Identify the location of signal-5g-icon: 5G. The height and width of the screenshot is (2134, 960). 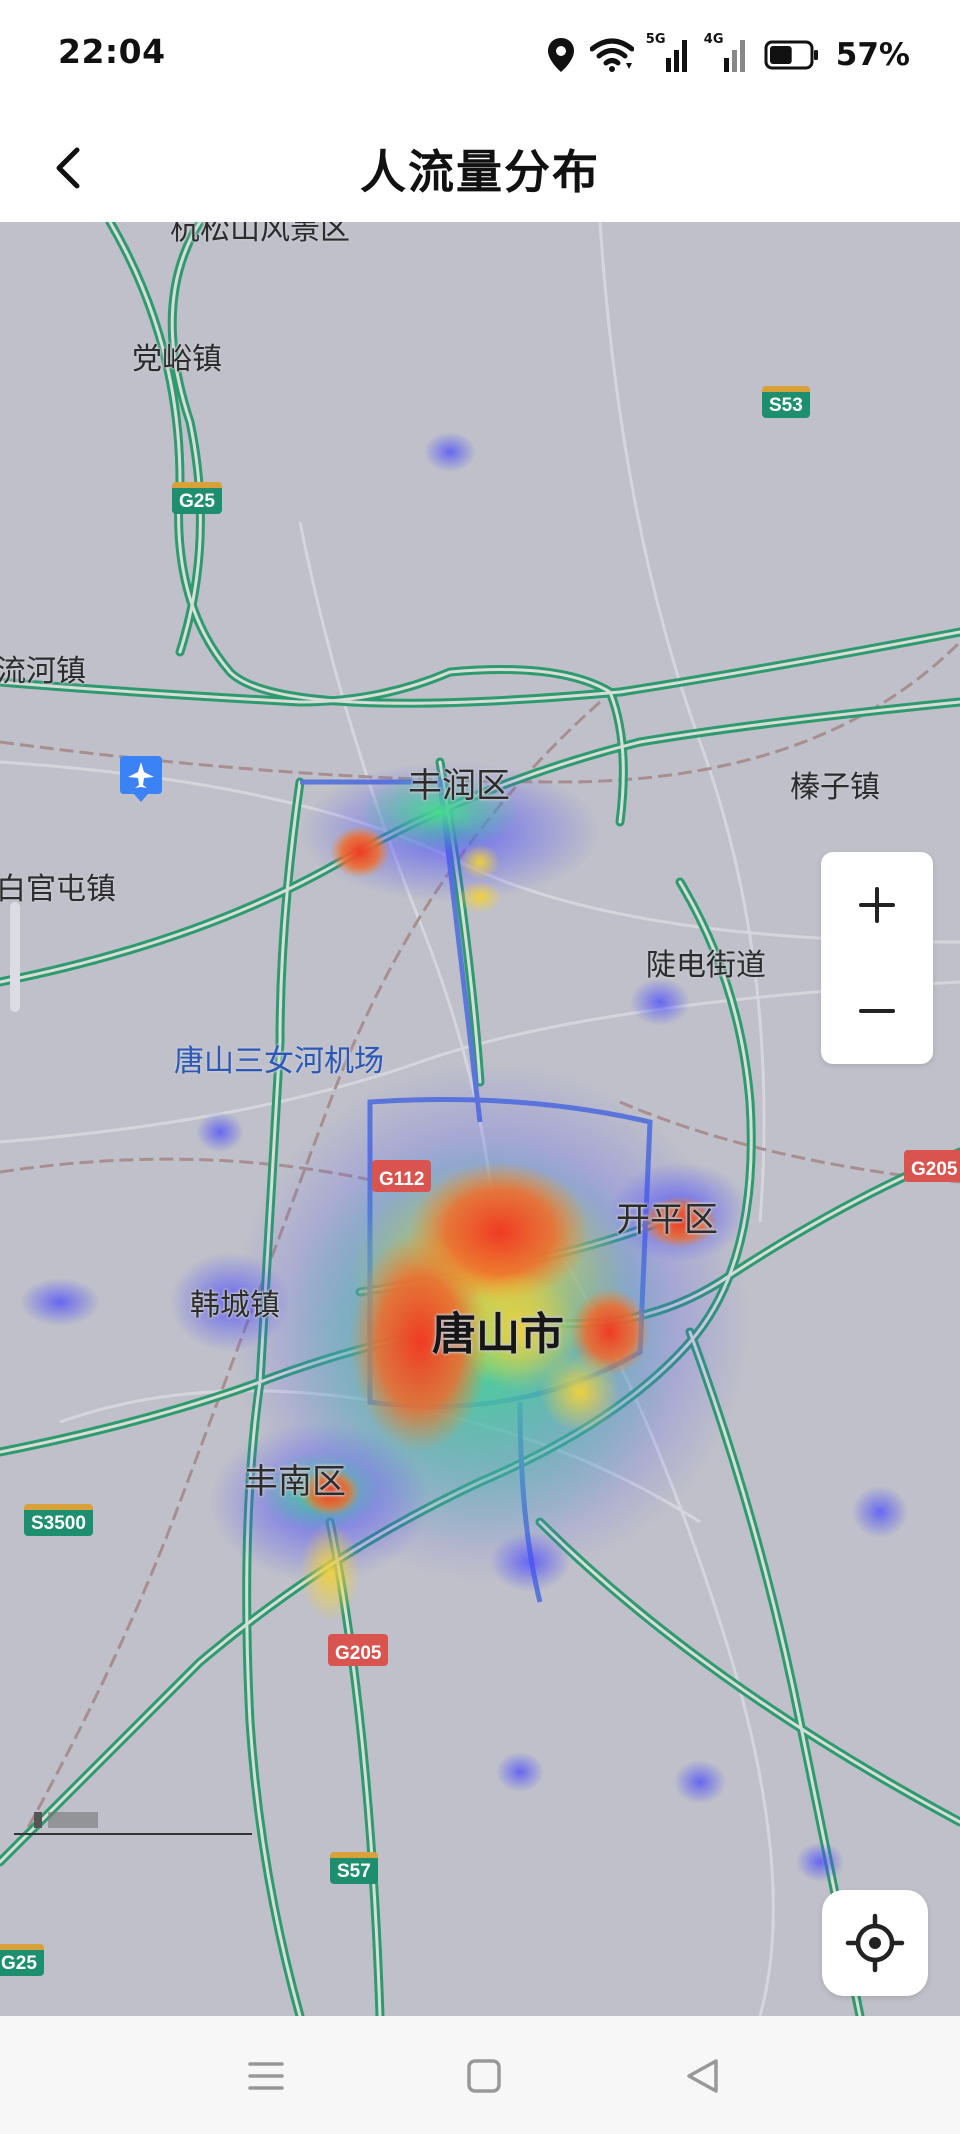
(669, 53).